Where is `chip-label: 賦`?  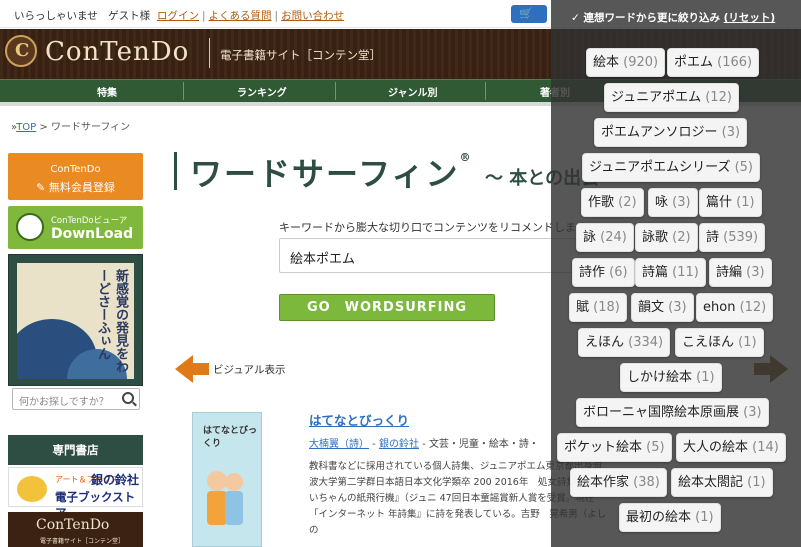 chip-label: 賦 is located at coordinates (583, 307).